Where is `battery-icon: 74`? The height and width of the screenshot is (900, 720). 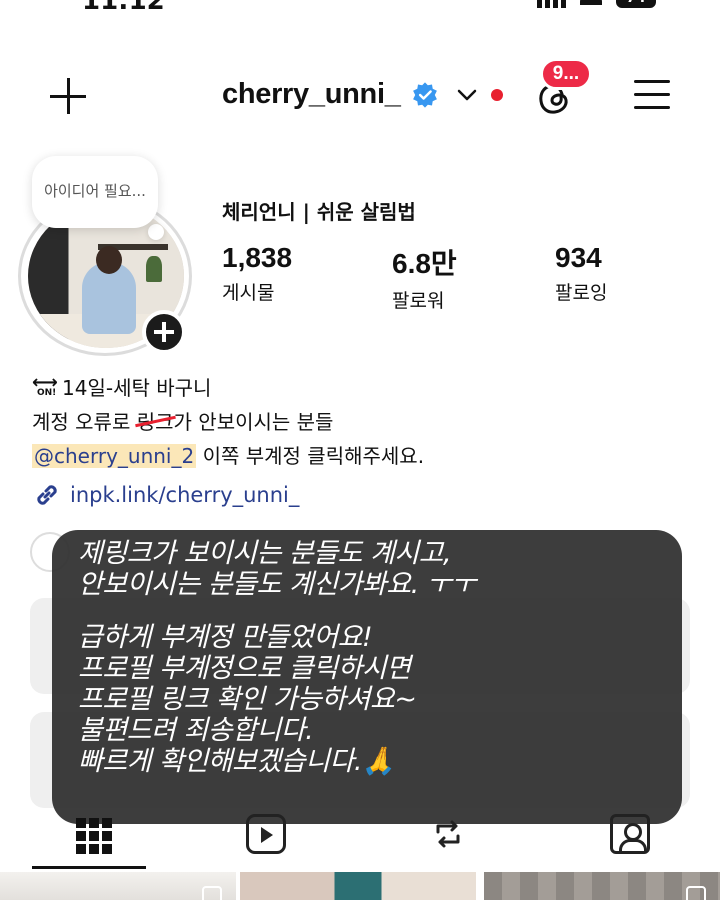
battery-icon: 74 is located at coordinates (636, 4).